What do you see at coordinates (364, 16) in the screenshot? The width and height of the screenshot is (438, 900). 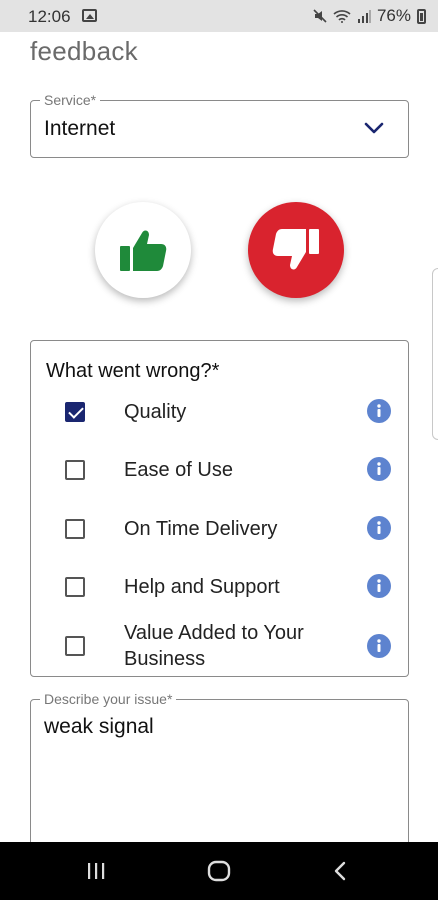 I see `signal-icon` at bounding box center [364, 16].